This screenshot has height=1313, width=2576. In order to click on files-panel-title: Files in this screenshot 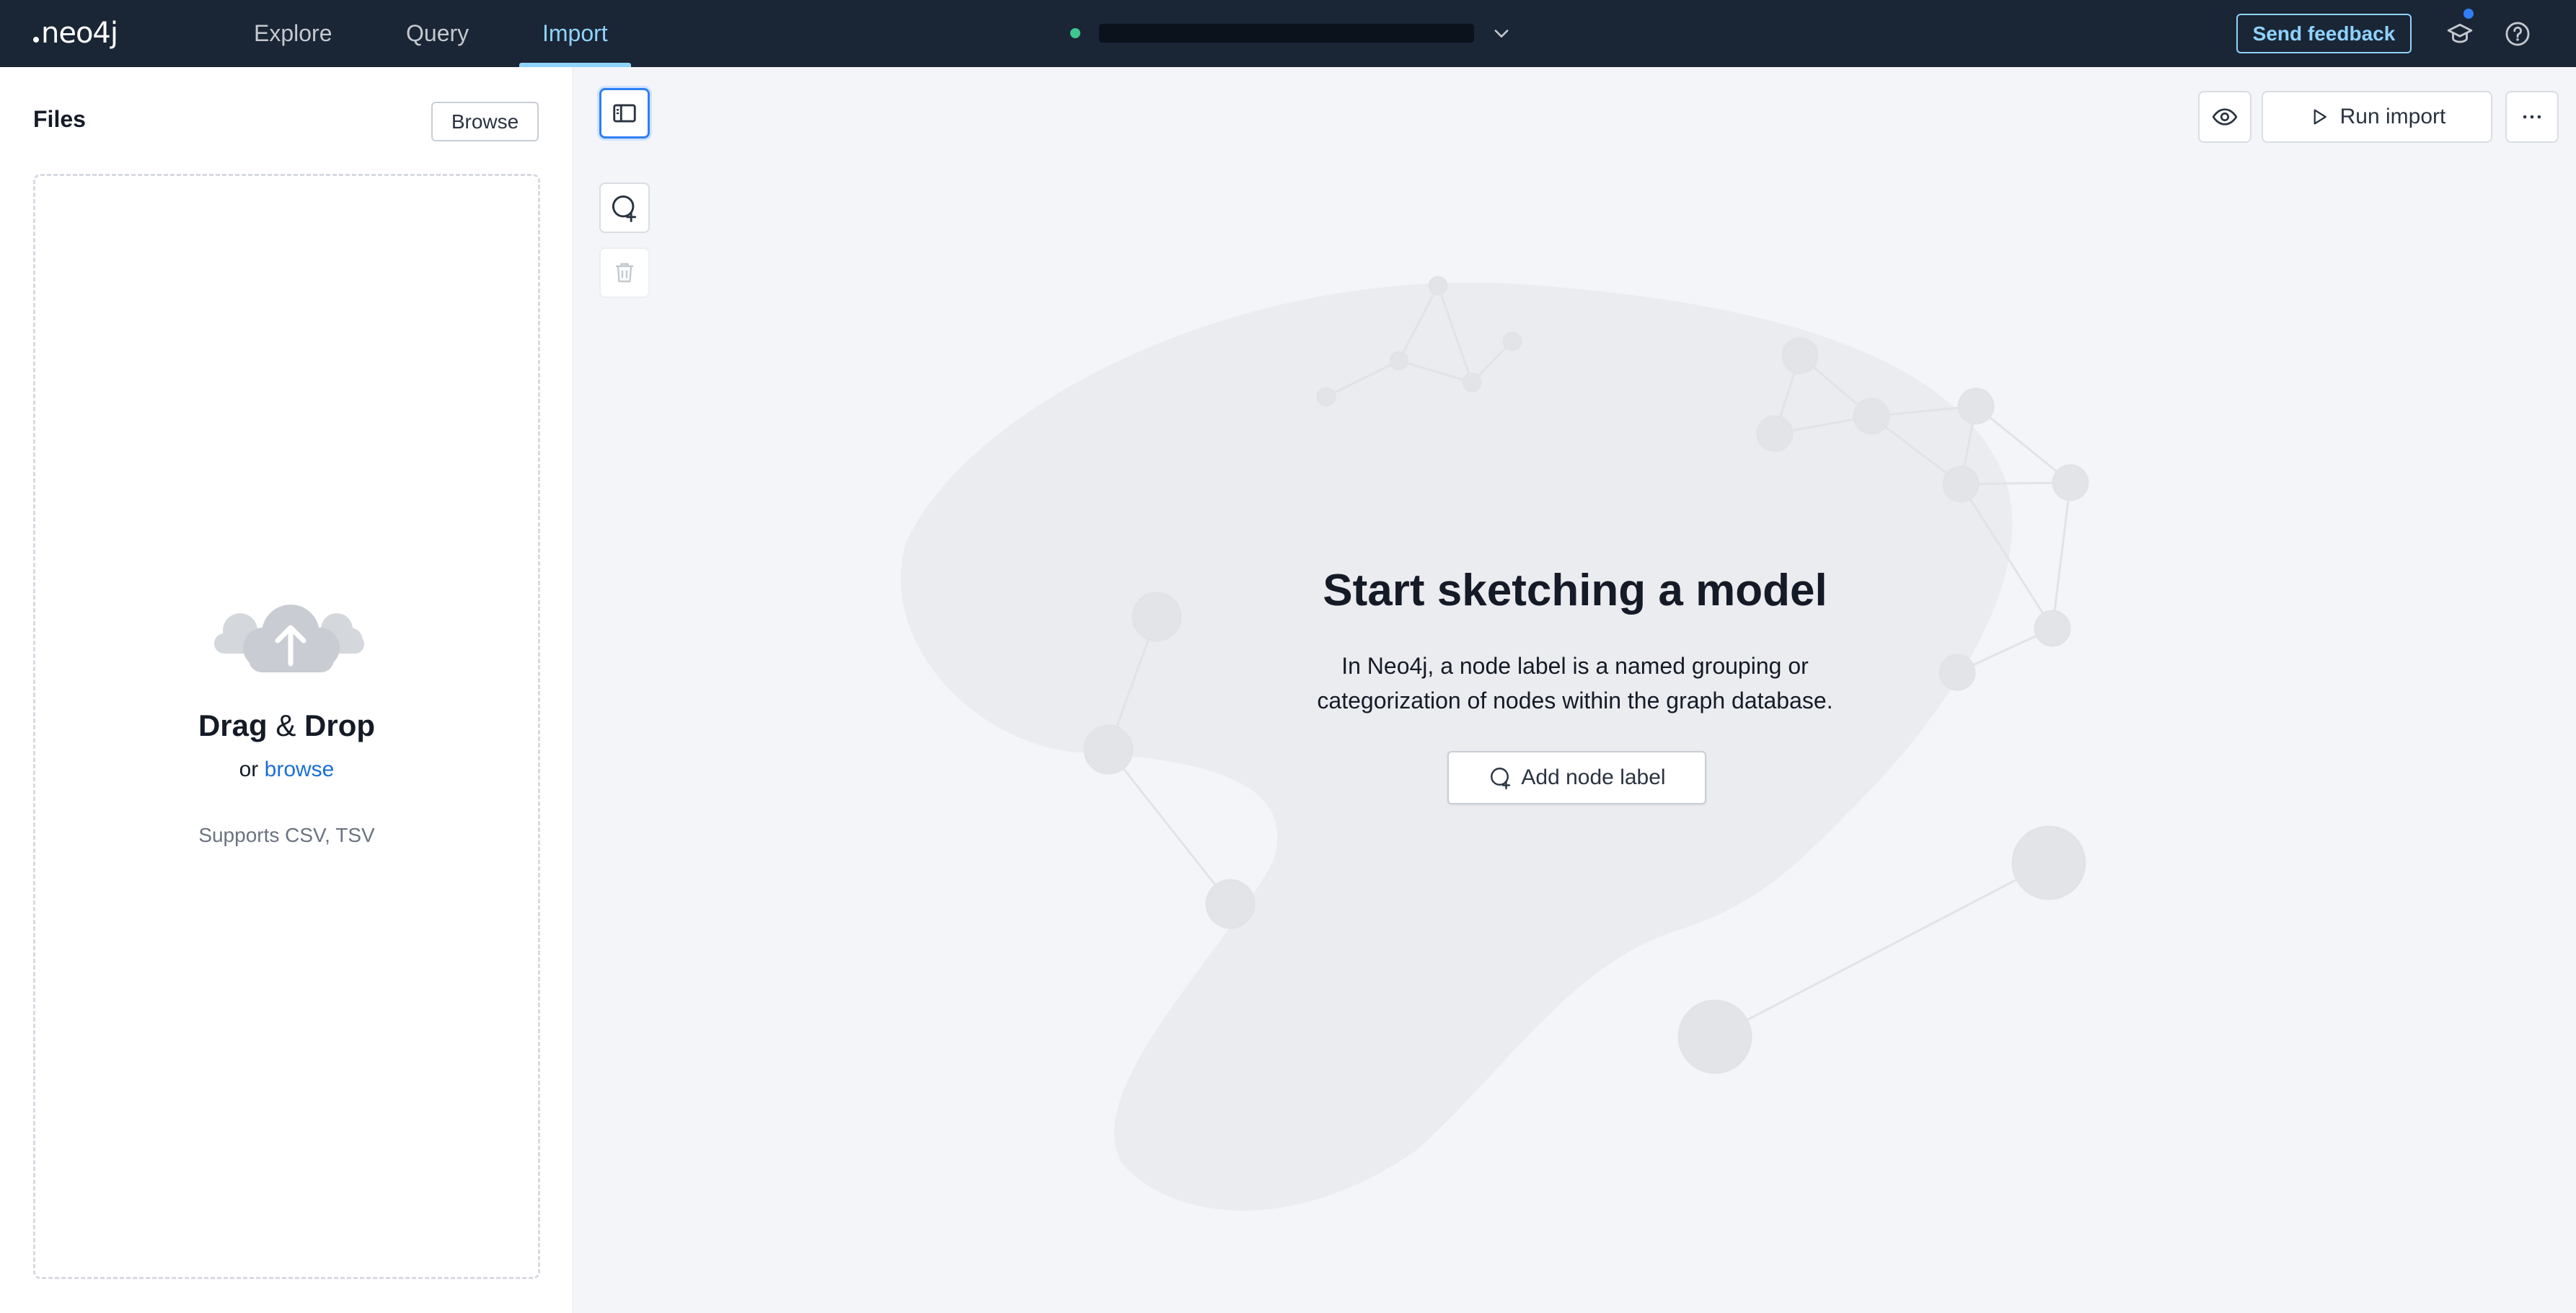, I will do `click(59, 119)`.